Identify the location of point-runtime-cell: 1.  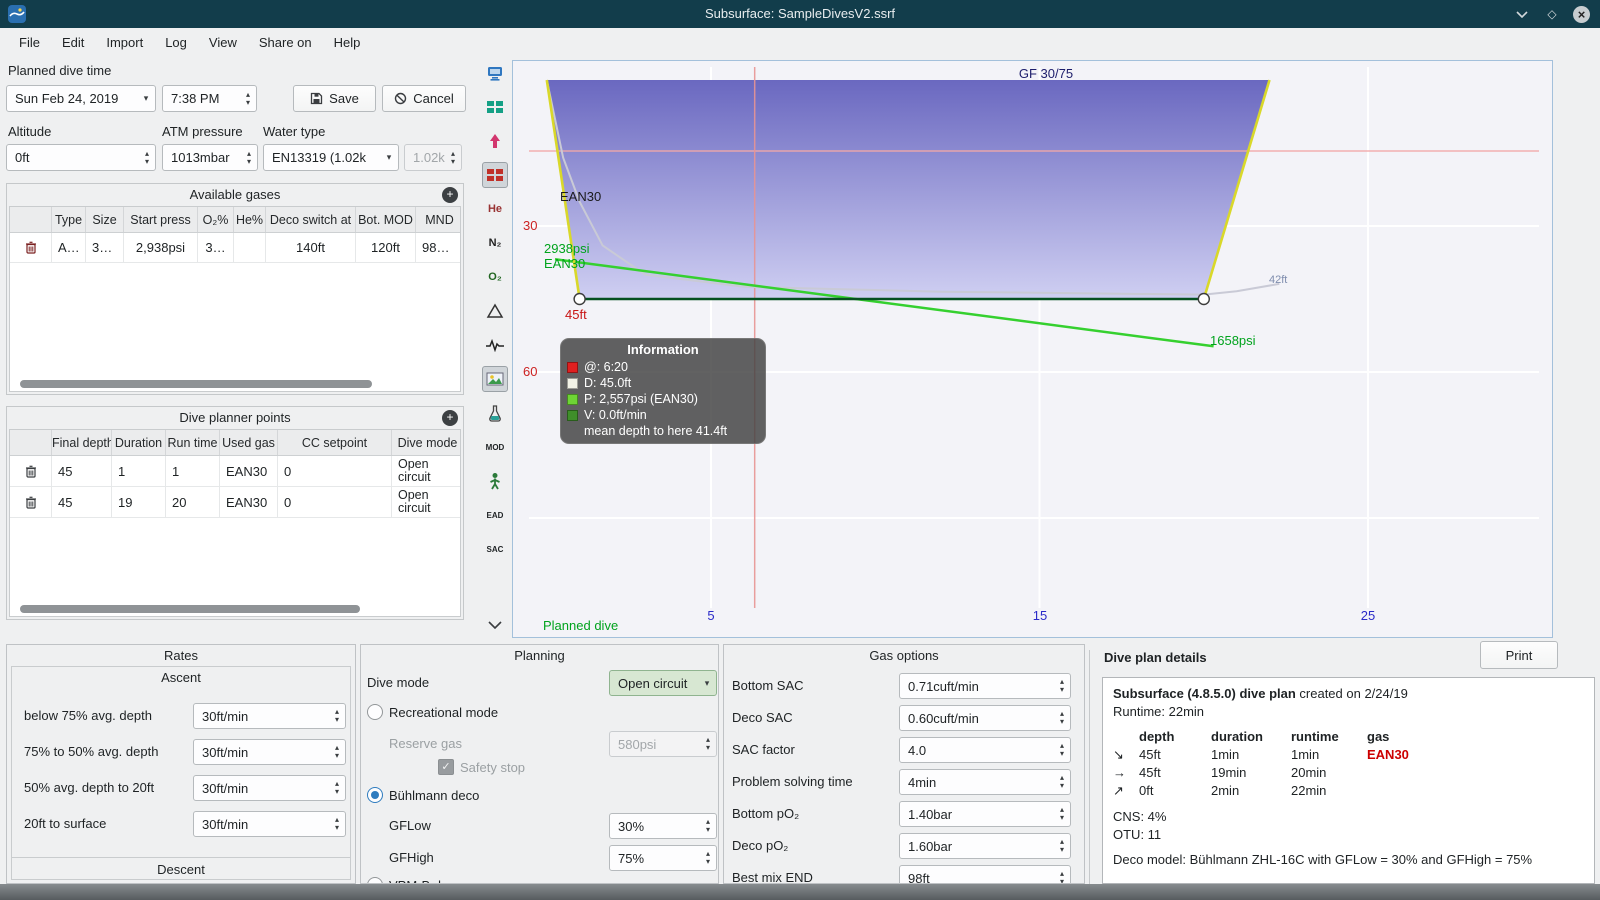
(193, 471).